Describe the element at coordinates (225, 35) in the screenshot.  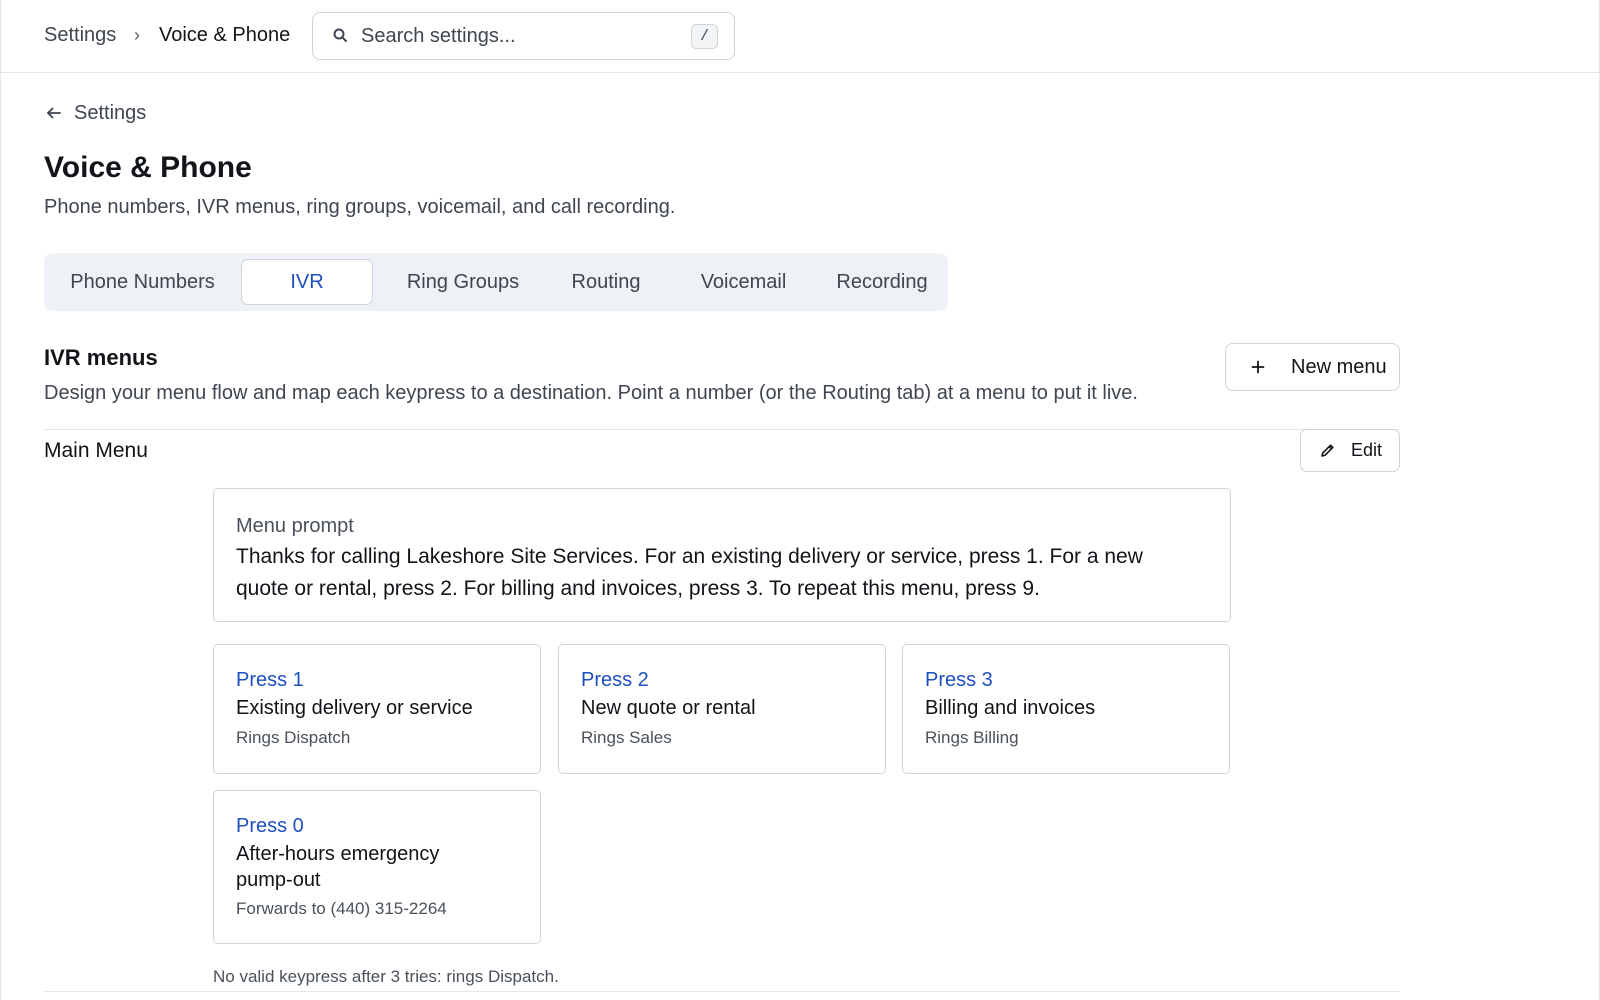
I see `breadcrumb-current: Voice & Phone` at that location.